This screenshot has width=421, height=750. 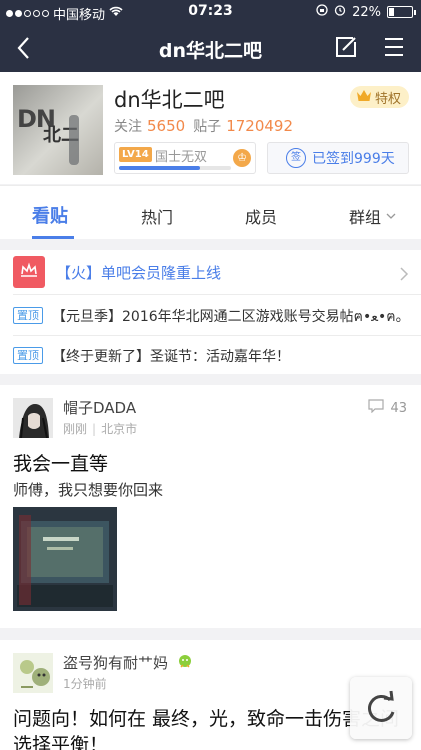 I want to click on level-progress-bar, so click(x=175, y=168).